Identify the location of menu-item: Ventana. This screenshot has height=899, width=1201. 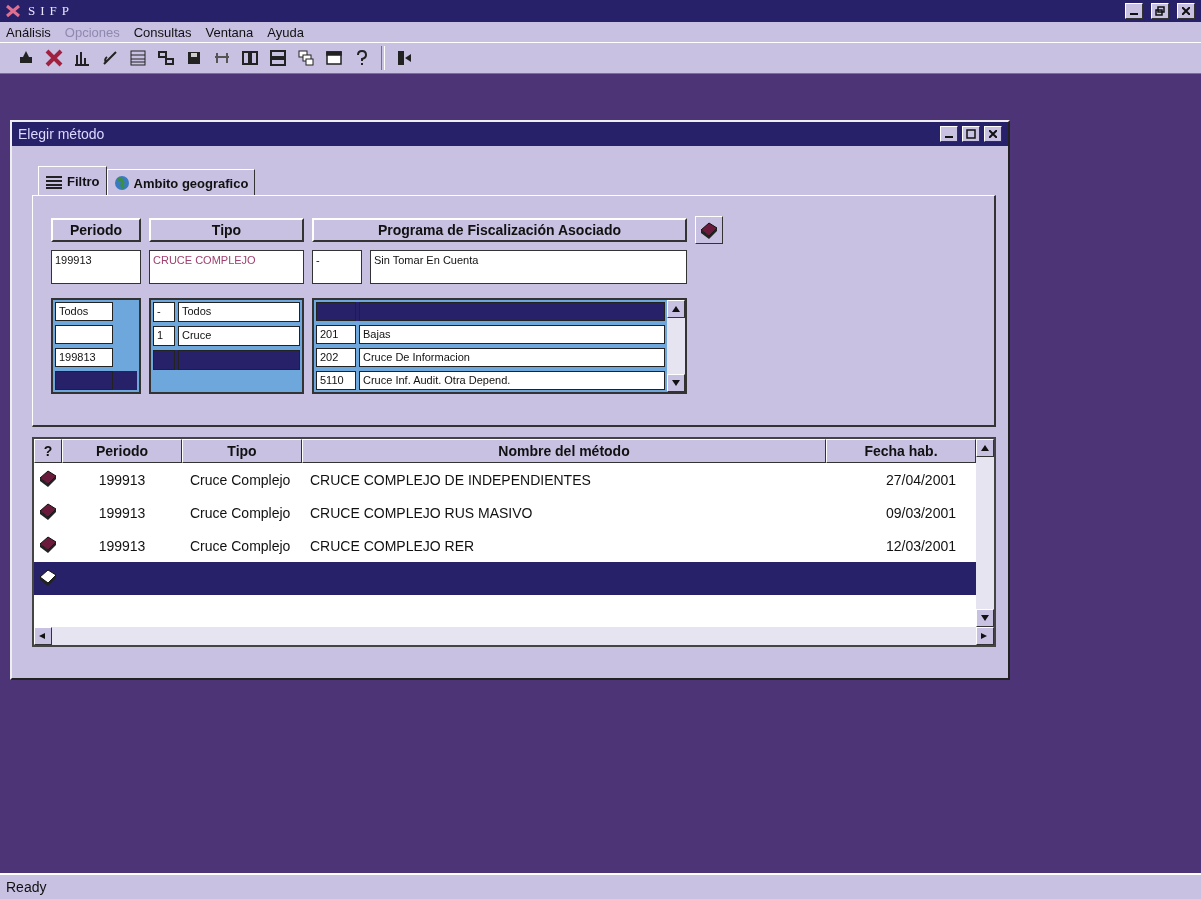
(229, 32).